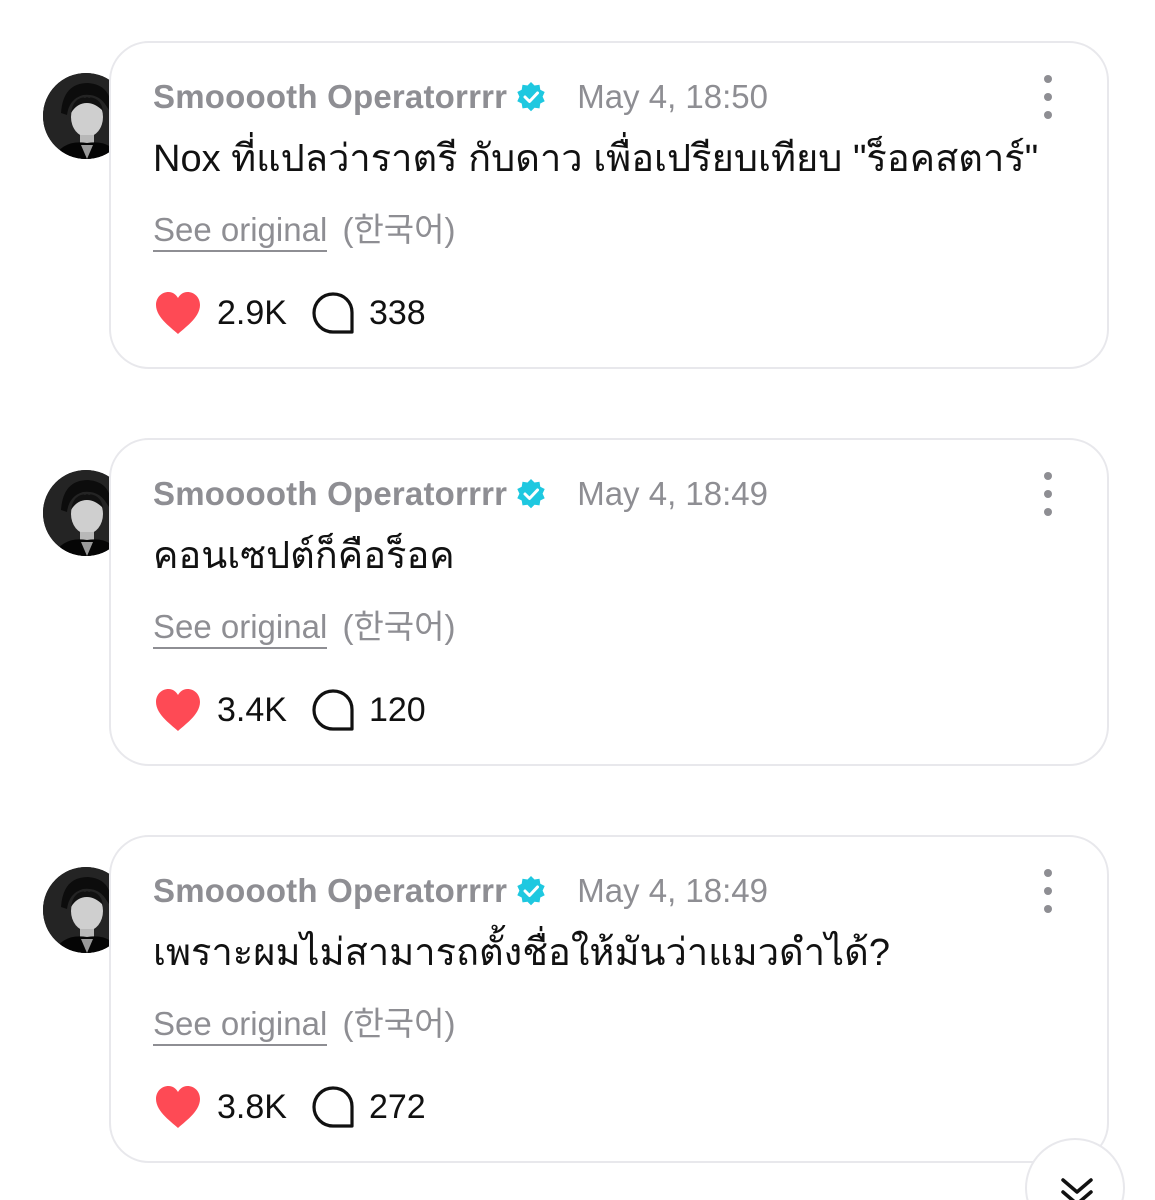 This screenshot has height=1200, width=1155. Describe the element at coordinates (397, 1106) in the screenshot. I see `reply-count: 272` at that location.